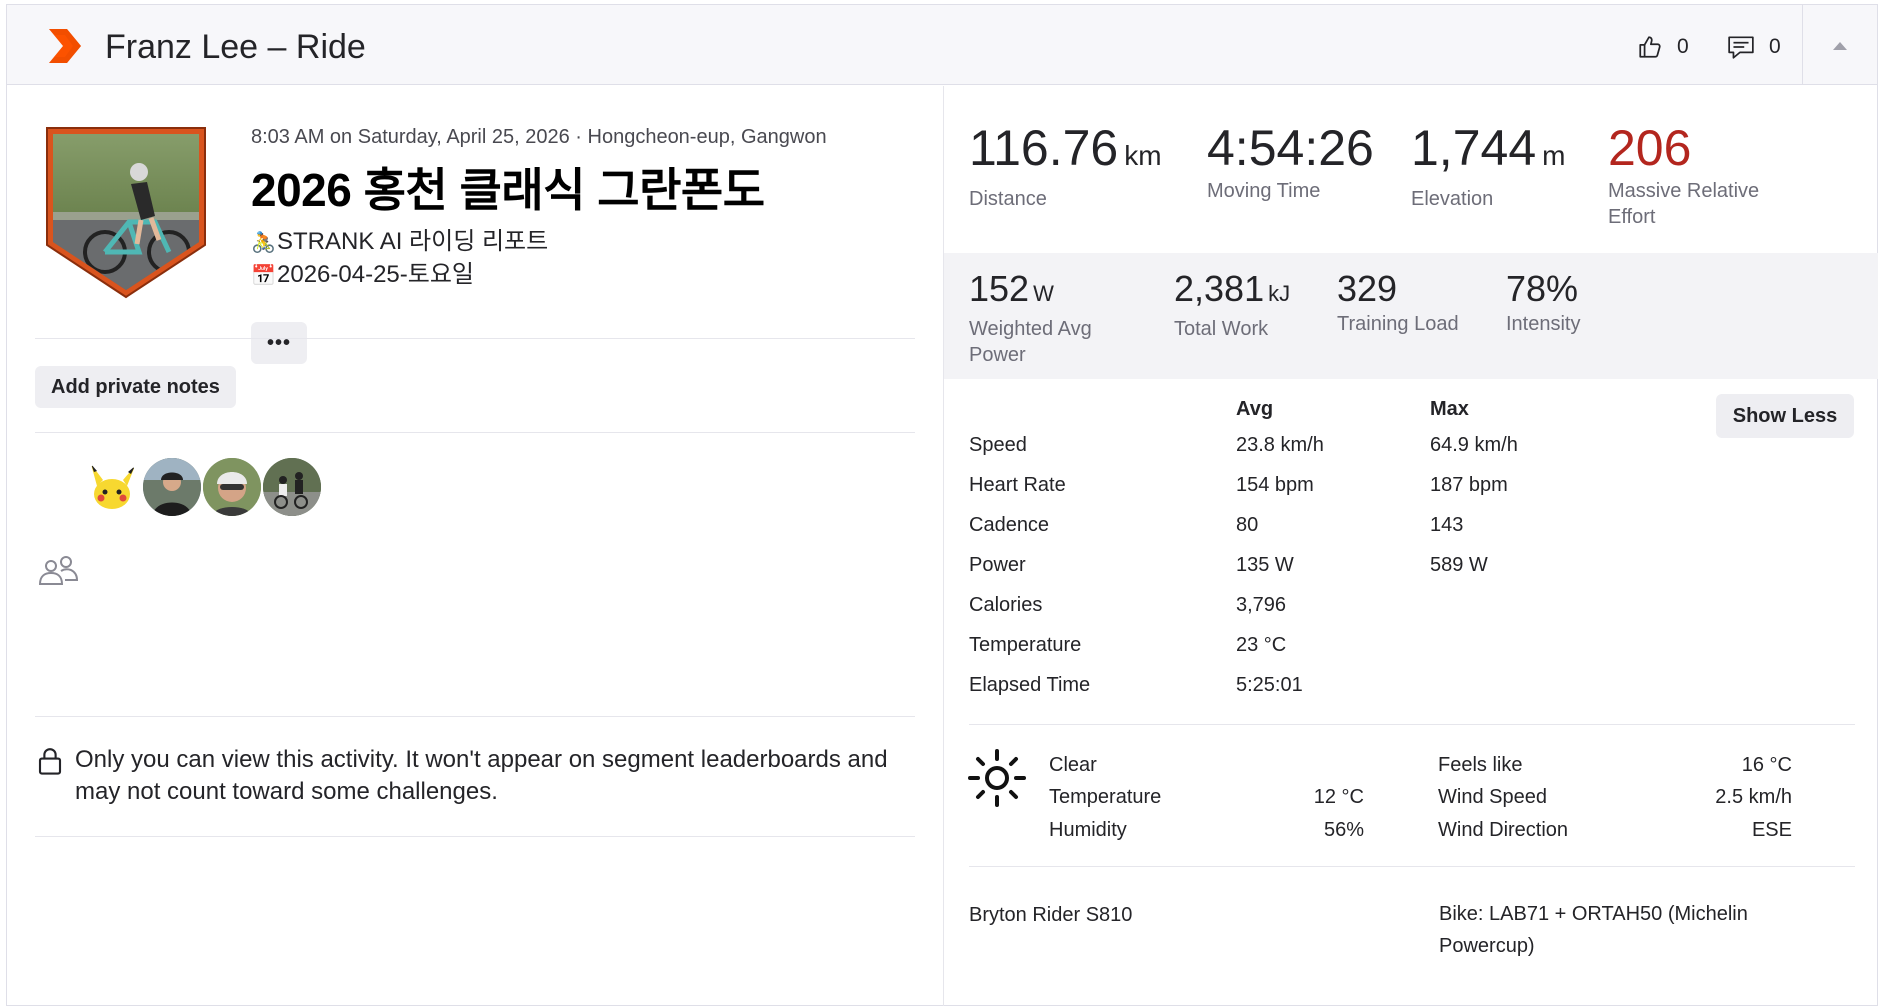 This screenshot has width=1884, height=1006. Describe the element at coordinates (1244, 450) in the screenshot. I see `table-row: Speed 23.8 km/h 64.9 km/h` at that location.